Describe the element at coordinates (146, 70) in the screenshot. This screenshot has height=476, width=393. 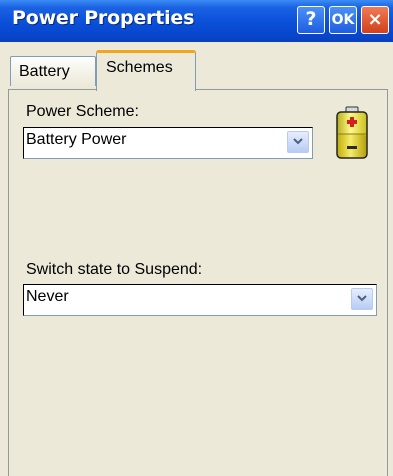
I see `tab-schemes: Schemes` at that location.